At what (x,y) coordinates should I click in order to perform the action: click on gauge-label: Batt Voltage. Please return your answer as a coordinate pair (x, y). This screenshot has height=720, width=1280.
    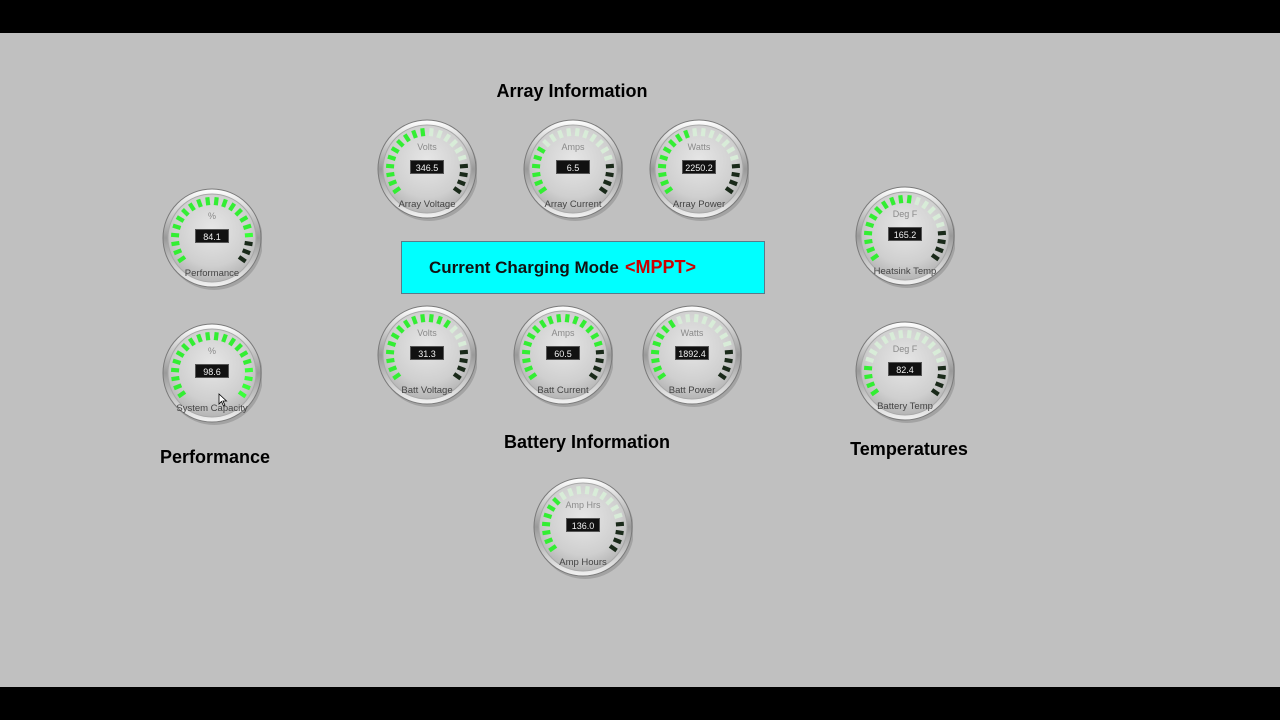
    Looking at the image, I should click on (427, 390).